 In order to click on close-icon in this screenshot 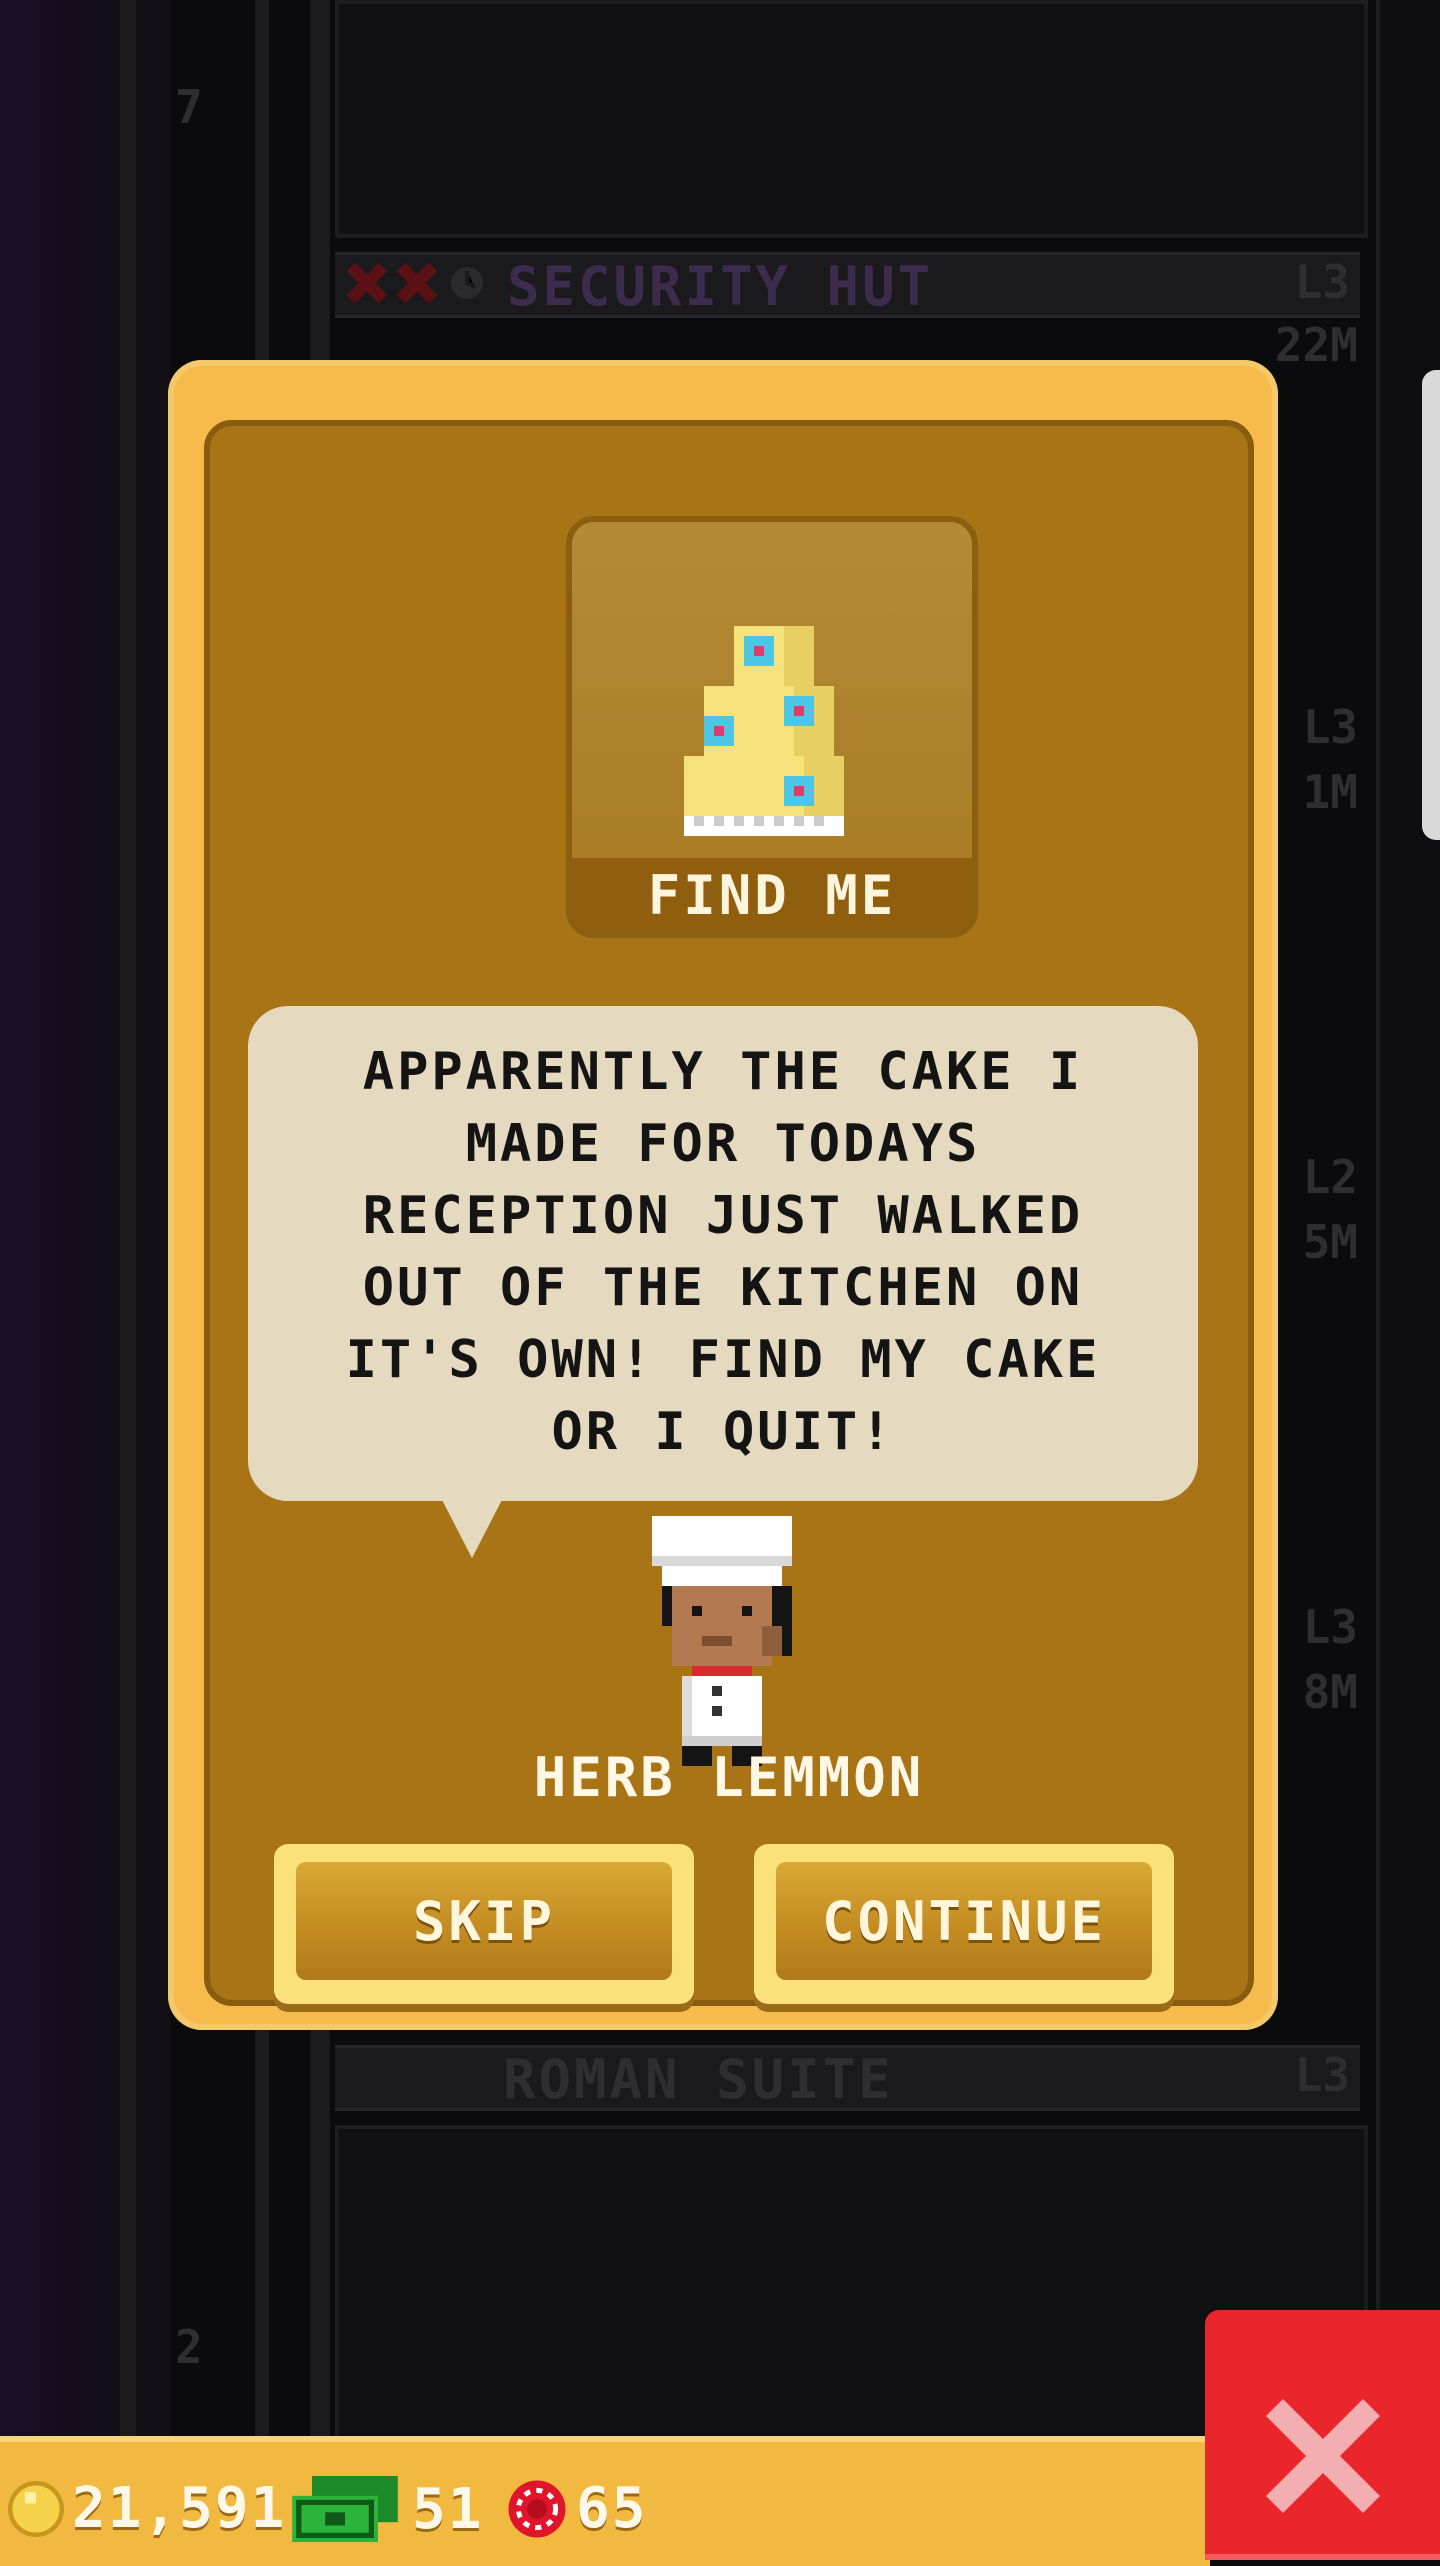, I will do `click(1323, 2456)`.